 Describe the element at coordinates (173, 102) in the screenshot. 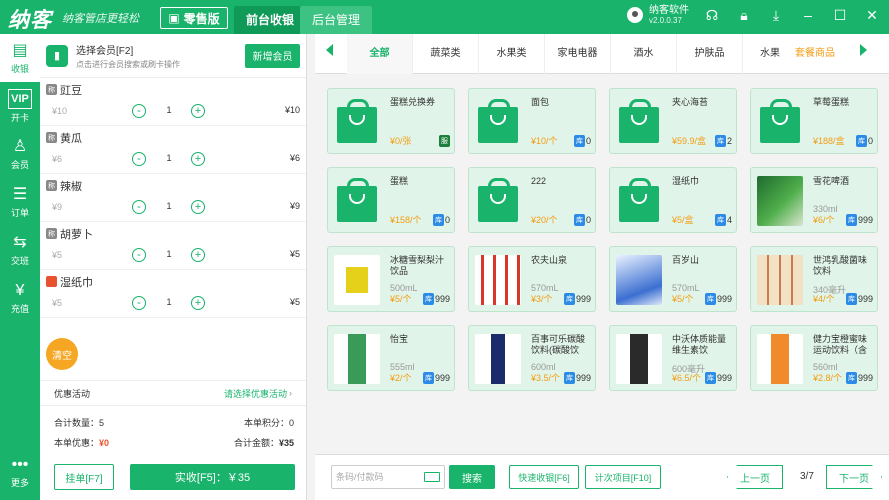

I see `cart-item: 称 豇豆 ¥10 - 1 + ¥10` at that location.